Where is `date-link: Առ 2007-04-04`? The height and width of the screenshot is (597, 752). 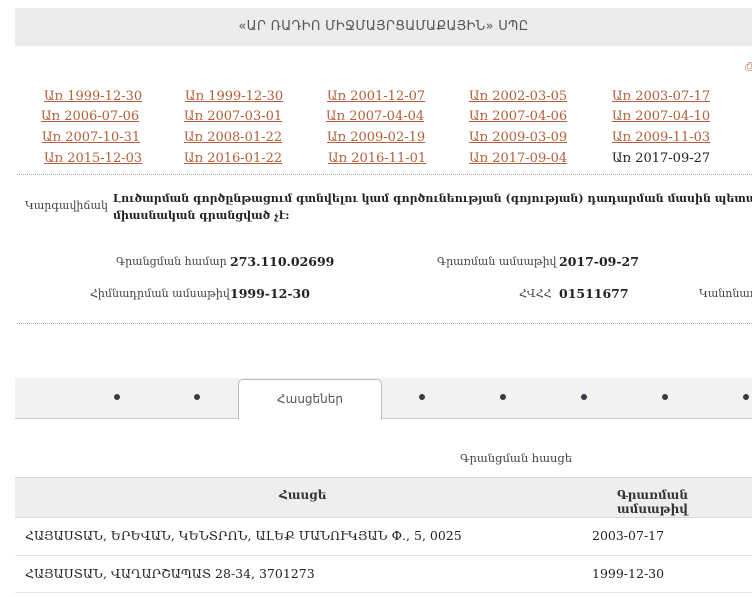 date-link: Առ 2007-04-04 is located at coordinates (375, 116).